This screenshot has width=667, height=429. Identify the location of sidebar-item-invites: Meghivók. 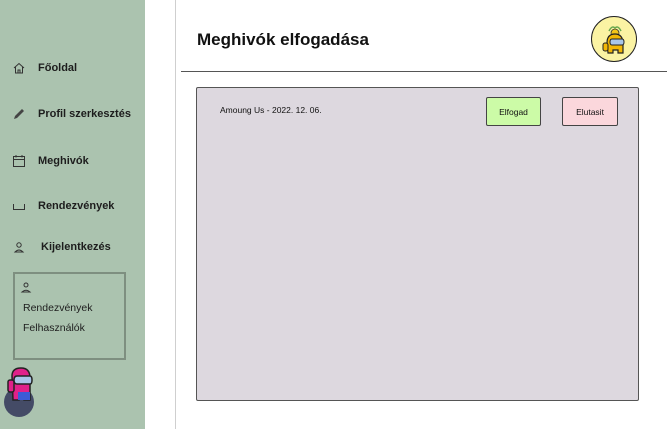
(50, 161).